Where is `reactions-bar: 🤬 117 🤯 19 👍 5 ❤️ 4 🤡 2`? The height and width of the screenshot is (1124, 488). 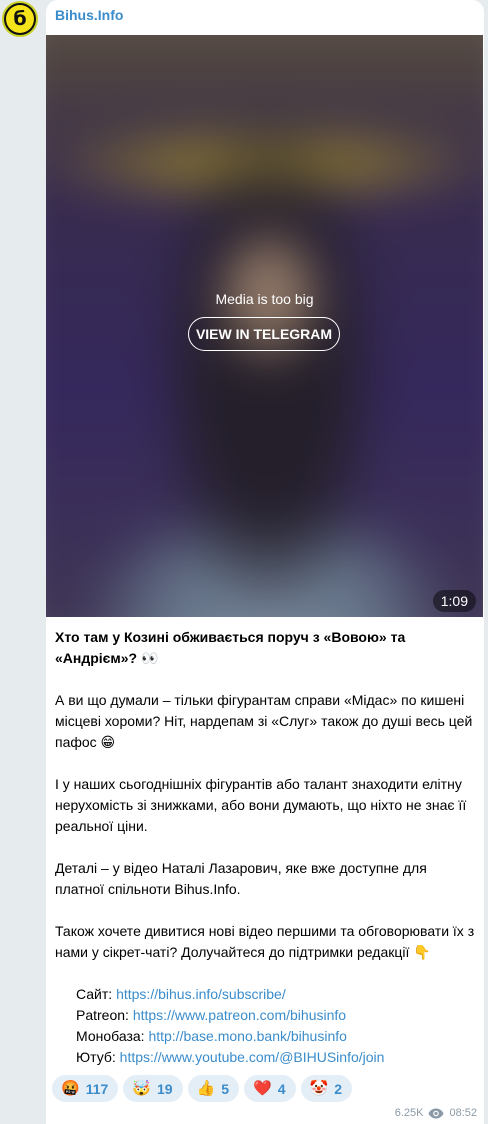
reactions-bar: 🤬 117 🤯 19 👍 5 ❤️ 4 🤡 2 is located at coordinates (202, 1088).